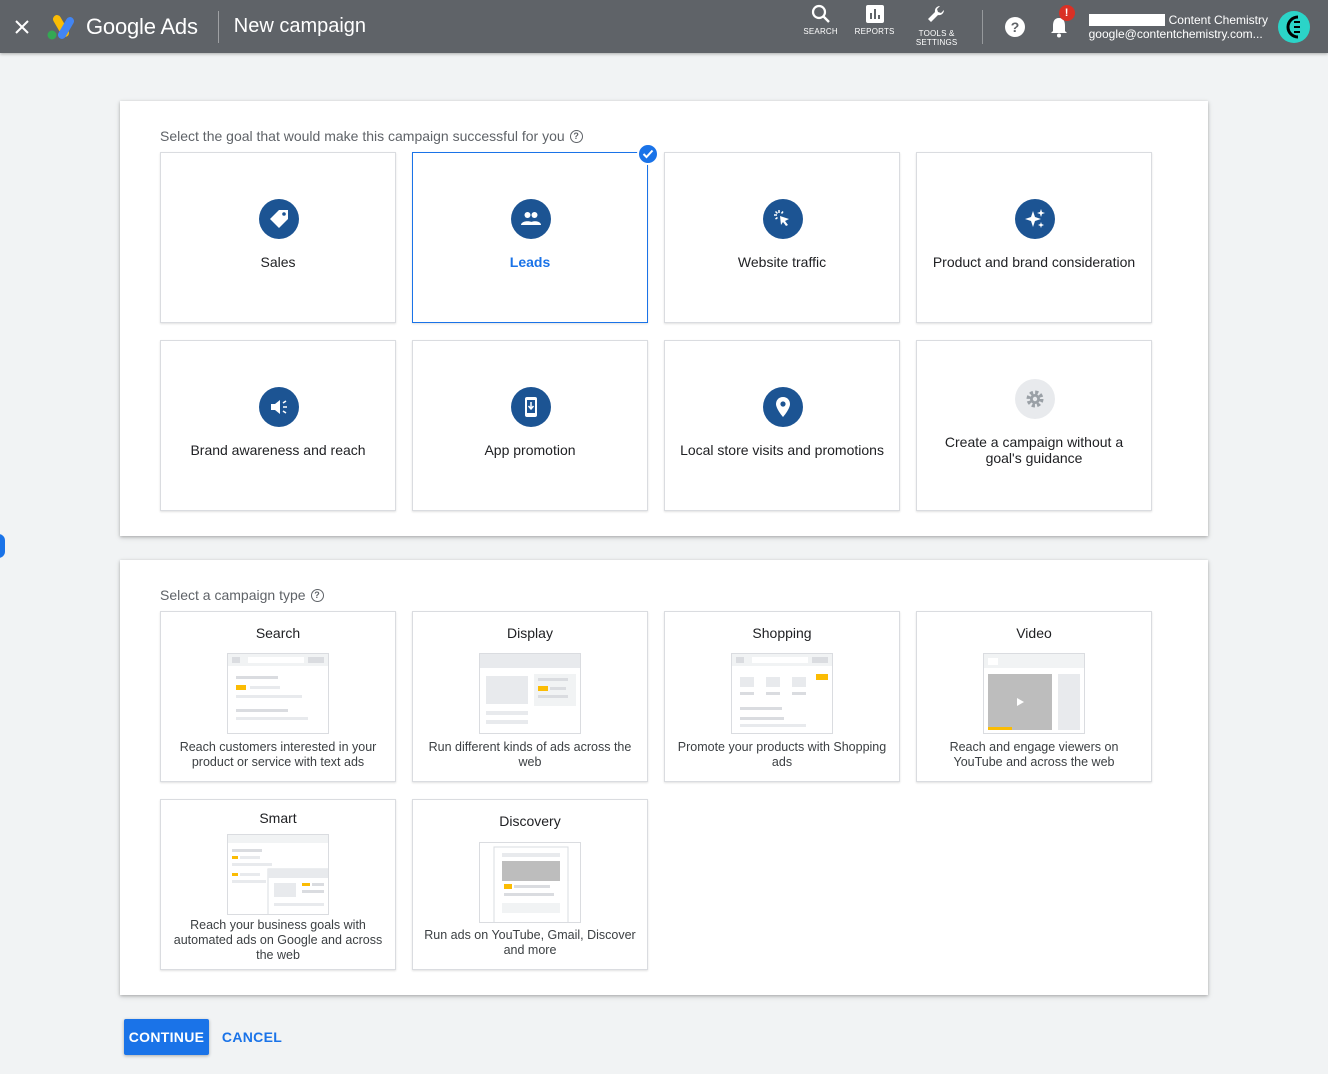  I want to click on tag-icon, so click(279, 219).